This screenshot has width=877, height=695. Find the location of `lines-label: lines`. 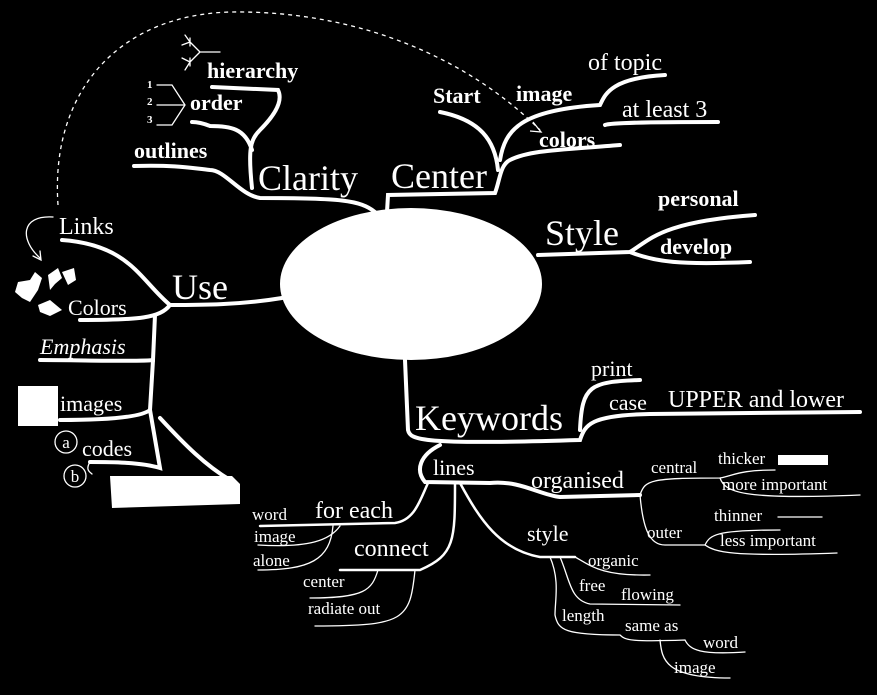

lines-label: lines is located at coordinates (454, 467).